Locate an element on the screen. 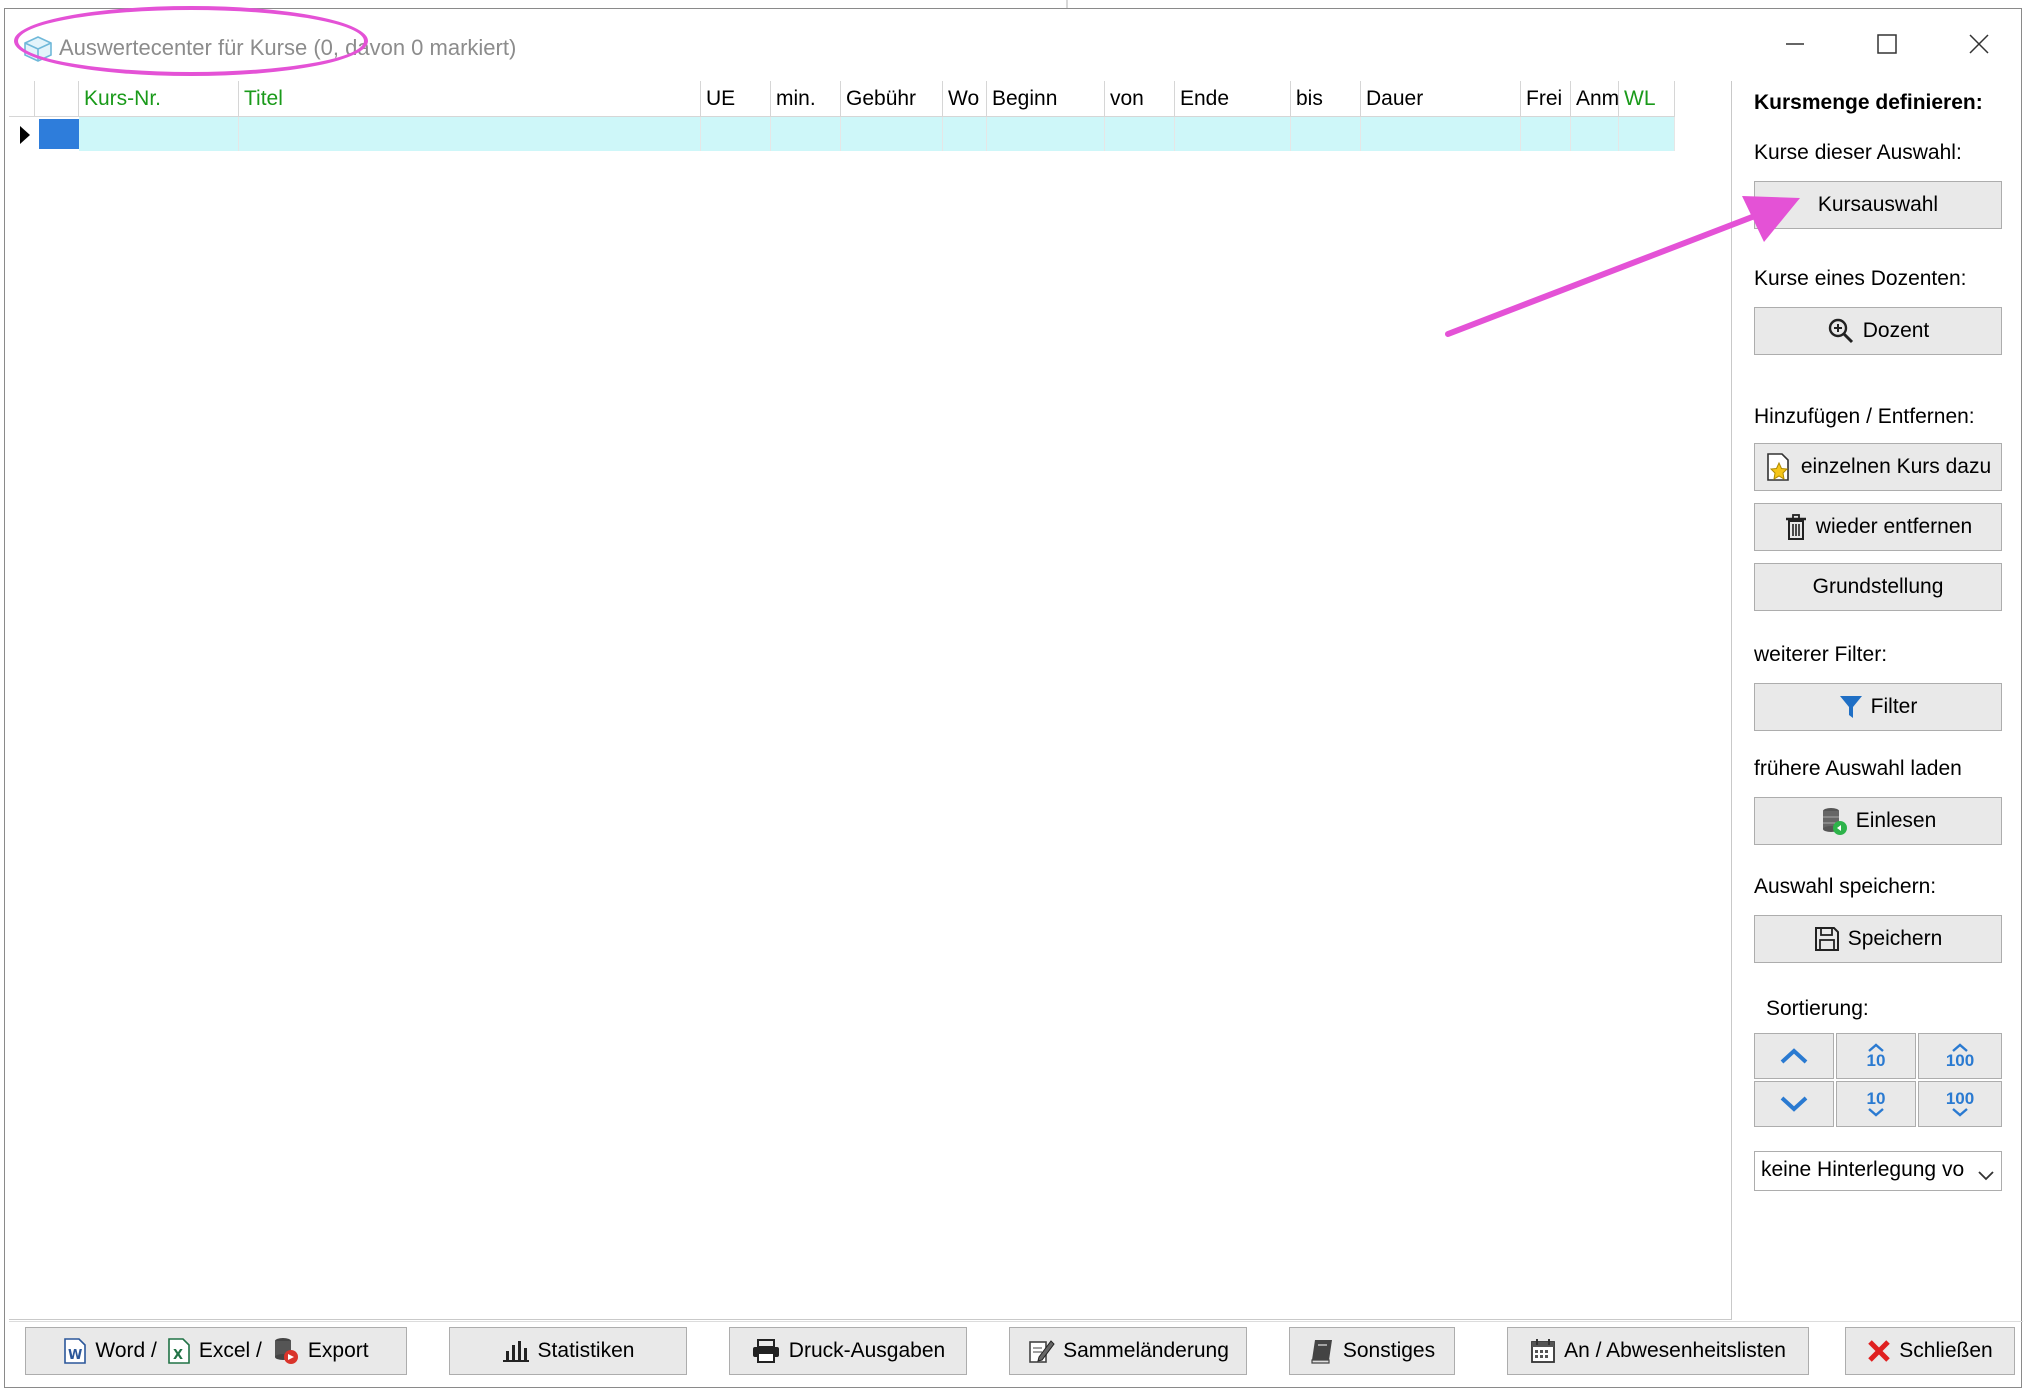  column-header: Anm is located at coordinates (1595, 99).